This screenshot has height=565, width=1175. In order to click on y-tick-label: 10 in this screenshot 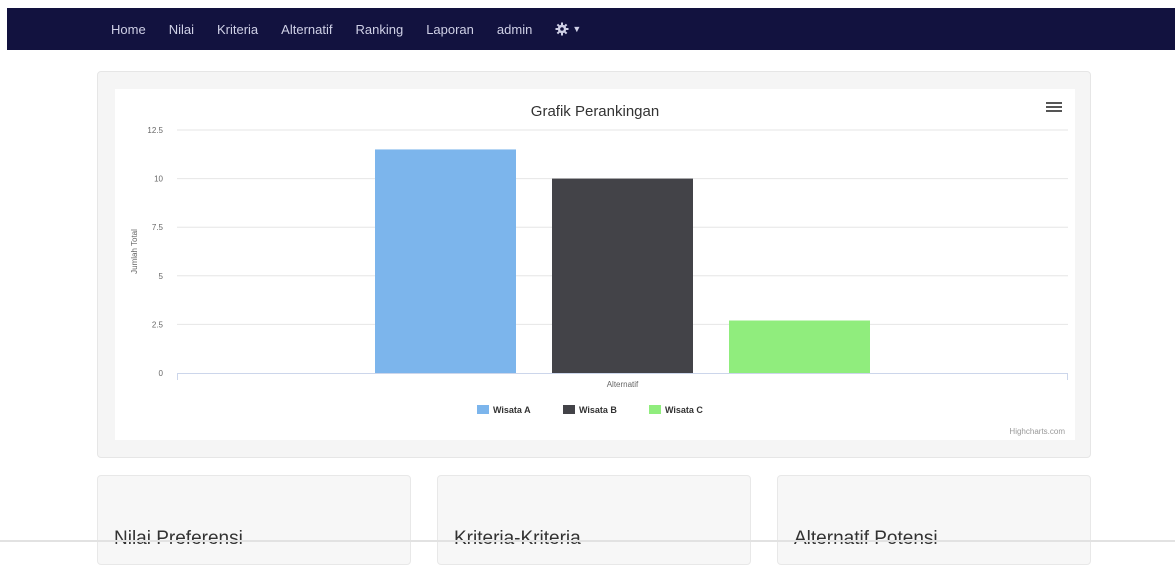, I will do `click(158, 179)`.